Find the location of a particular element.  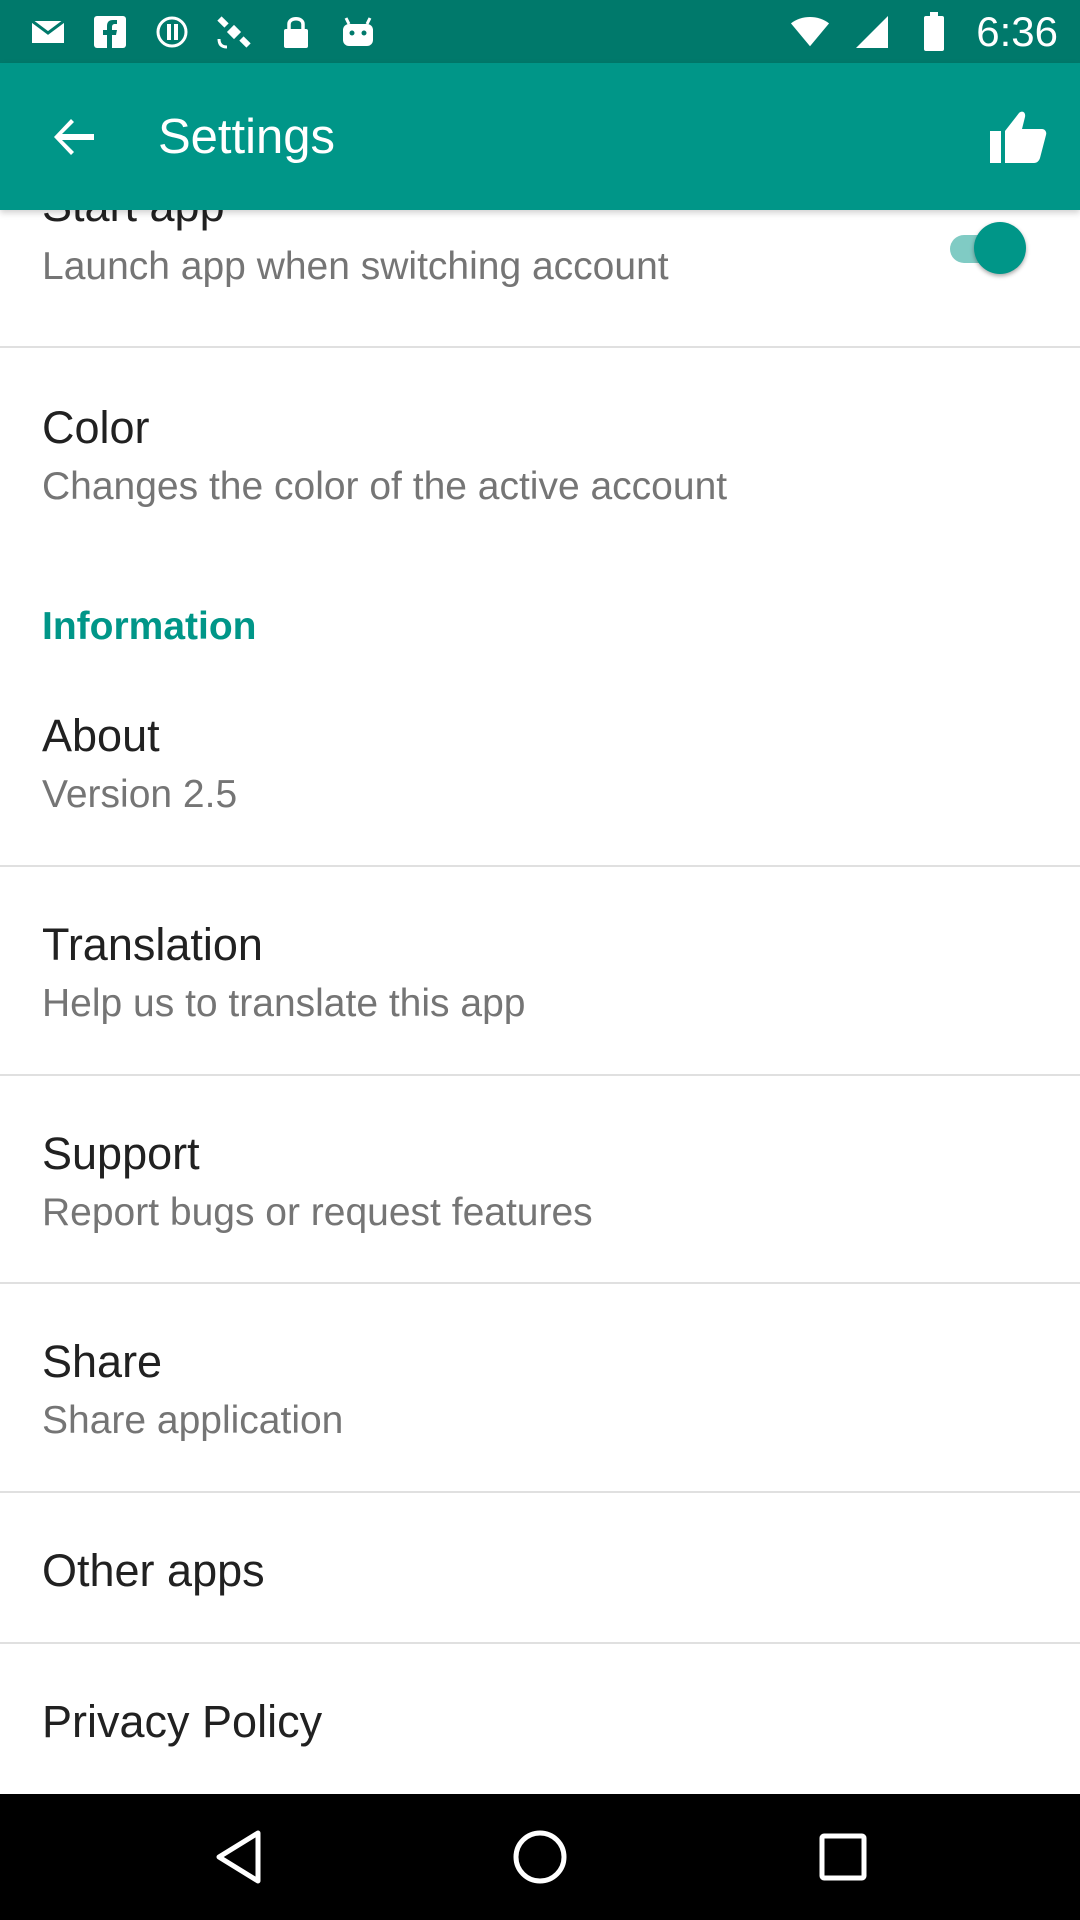

sync-circle-icon is located at coordinates (172, 32).